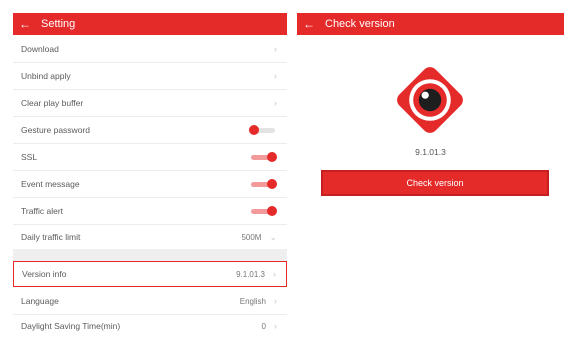  What do you see at coordinates (150, 157) in the screenshot?
I see `row-ssl: SSL` at bounding box center [150, 157].